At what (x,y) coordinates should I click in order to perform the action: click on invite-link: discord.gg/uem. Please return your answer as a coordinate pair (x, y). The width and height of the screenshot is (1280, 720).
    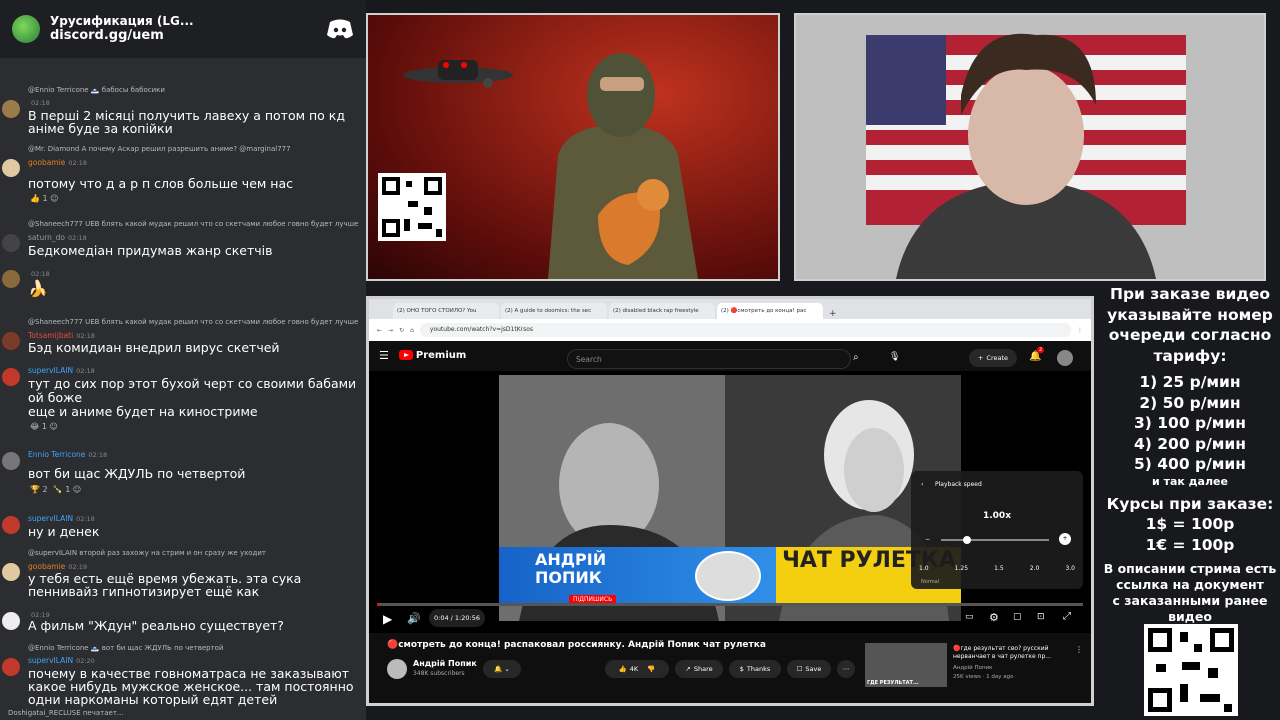
    Looking at the image, I should click on (183, 36).